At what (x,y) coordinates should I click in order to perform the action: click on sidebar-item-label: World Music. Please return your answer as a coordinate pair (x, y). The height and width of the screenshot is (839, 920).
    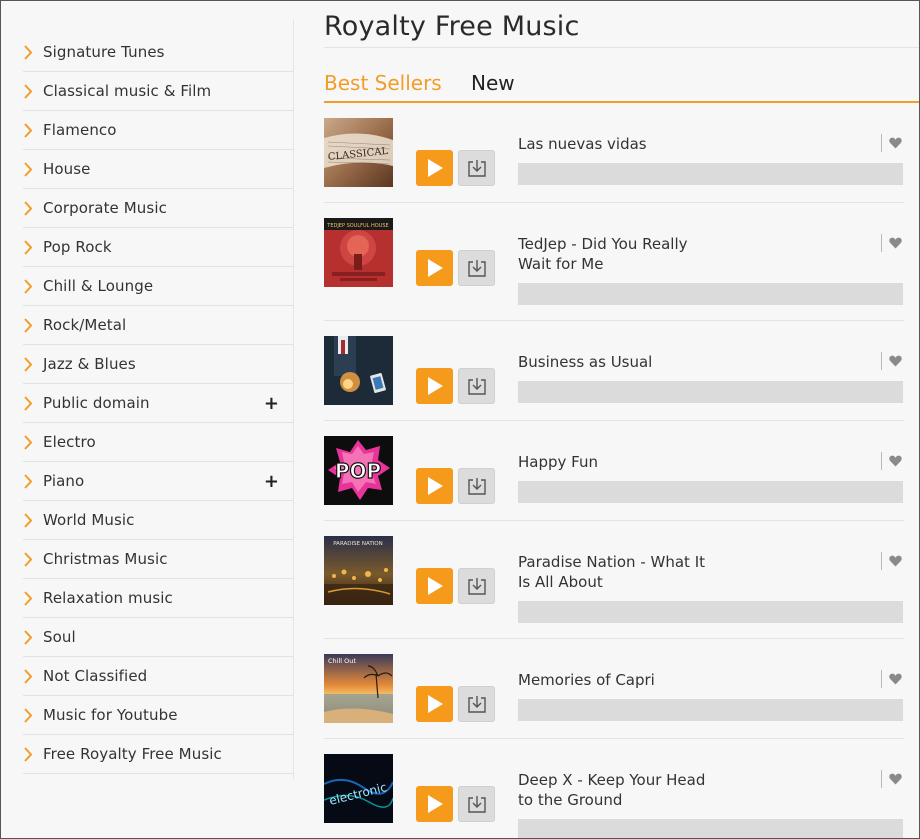
    Looking at the image, I should click on (89, 520).